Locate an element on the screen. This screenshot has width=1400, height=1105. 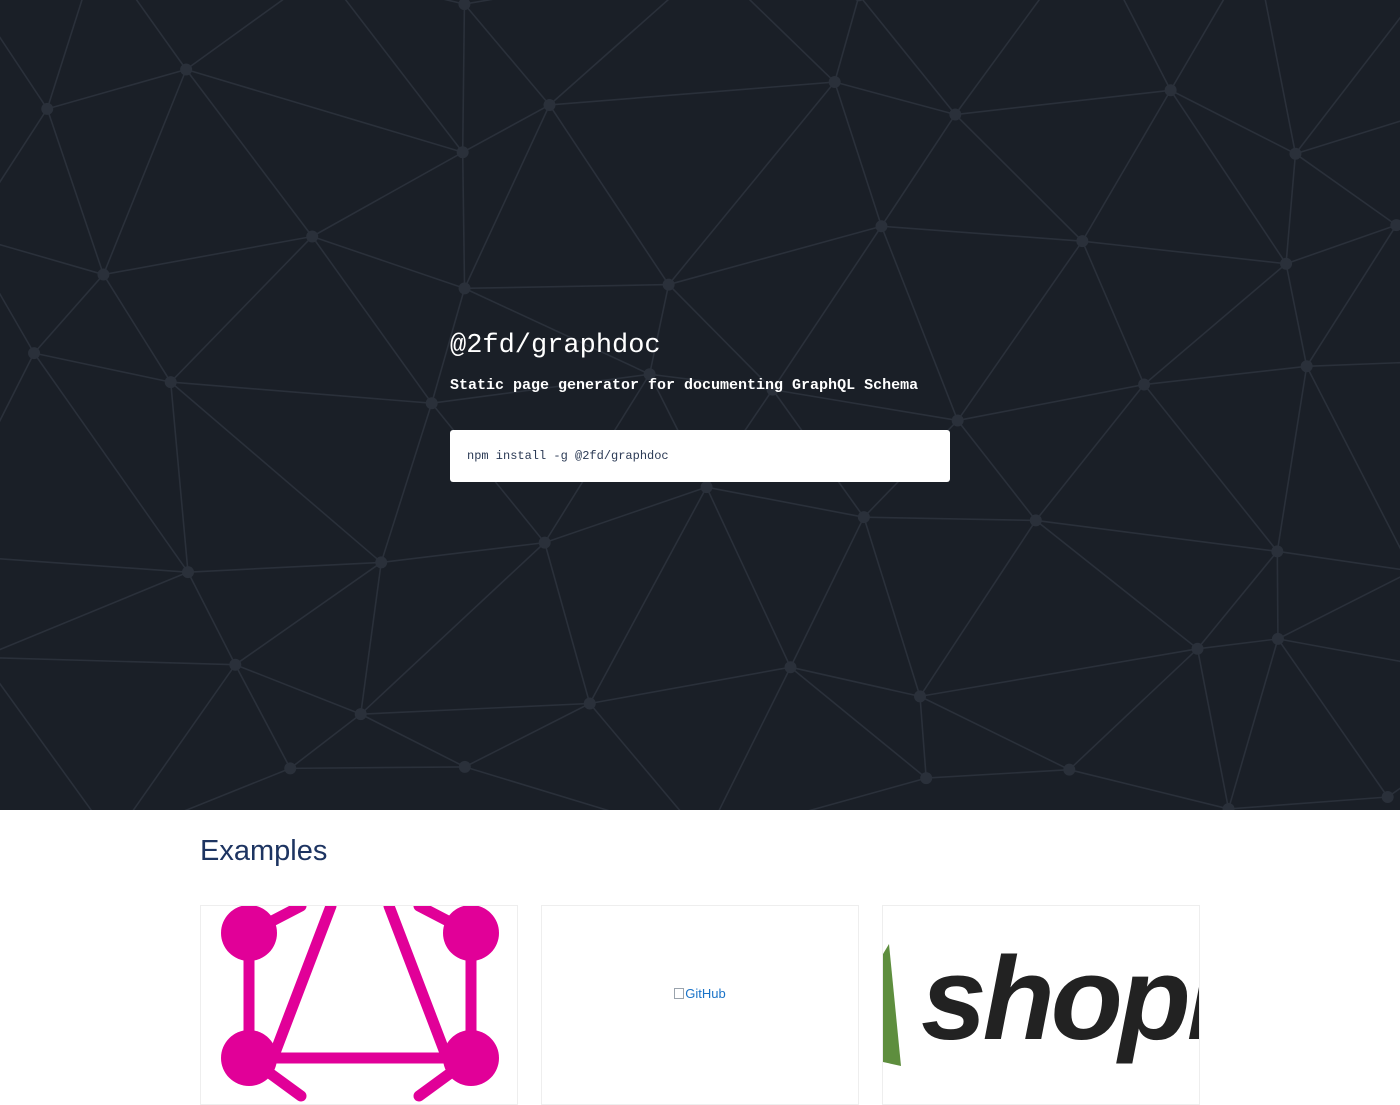
example-card-graphql is located at coordinates (359, 1005).